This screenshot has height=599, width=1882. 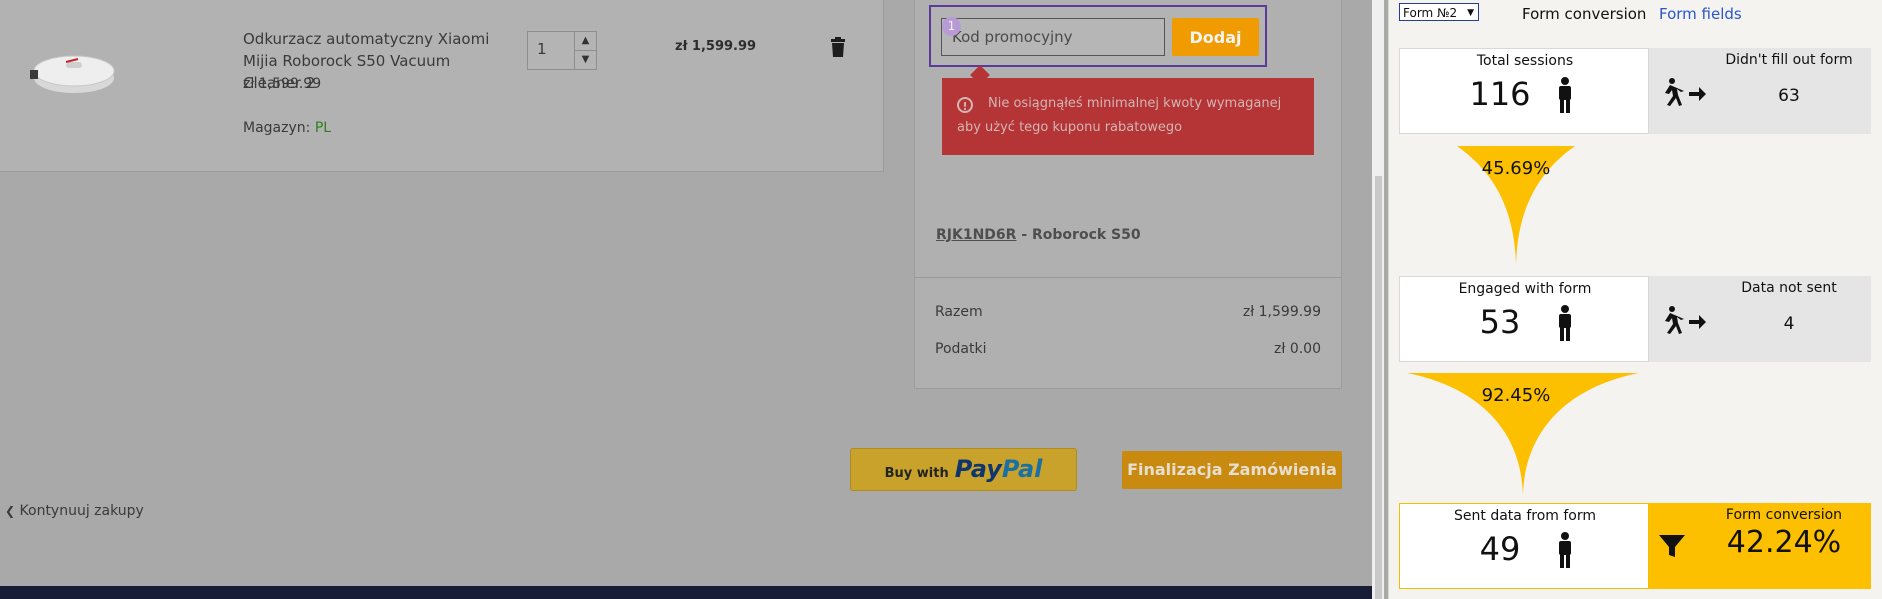 I want to click on product-unit-price: zł 1,599.99, so click(x=282, y=84).